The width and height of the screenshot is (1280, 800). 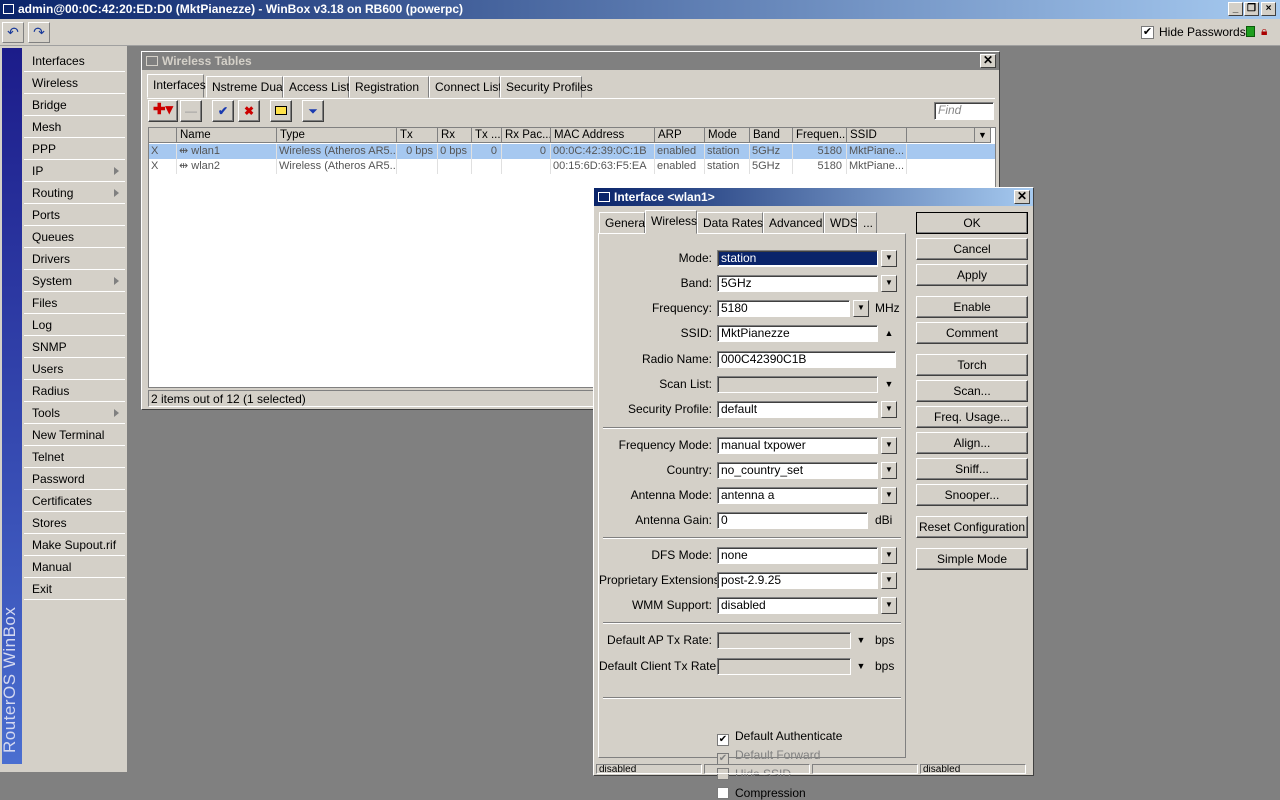 I want to click on sidebar-item-password: Password, so click(x=74, y=479).